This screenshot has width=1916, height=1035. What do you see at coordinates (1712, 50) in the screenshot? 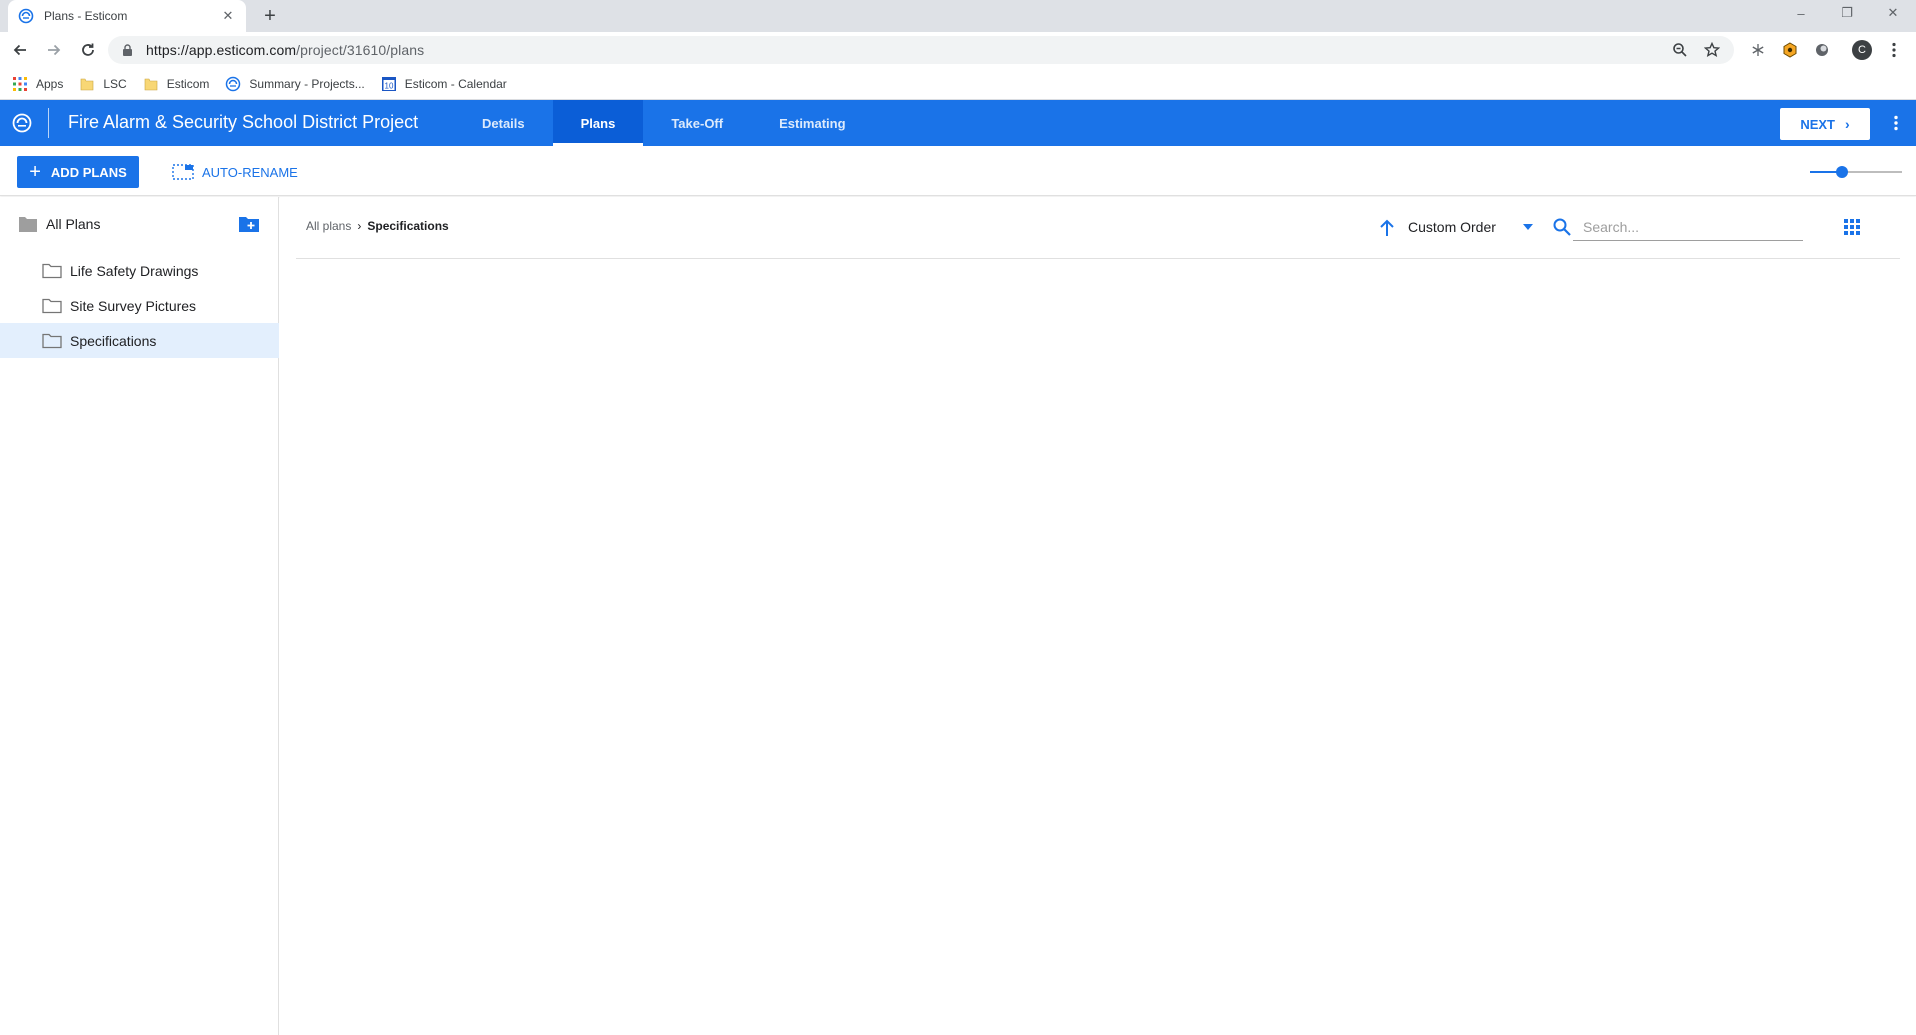
I see `bookmark-star-icon` at bounding box center [1712, 50].